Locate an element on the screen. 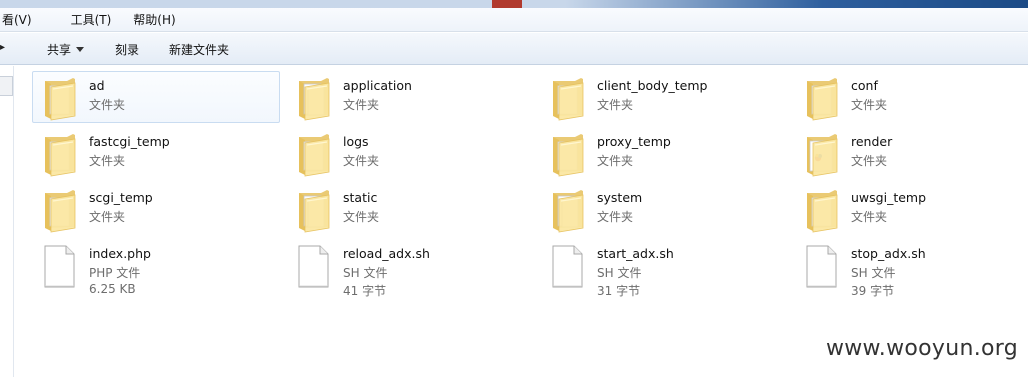  file-item: stop_adx.sh SH 文件 39 字节 is located at coordinates (911, 268).